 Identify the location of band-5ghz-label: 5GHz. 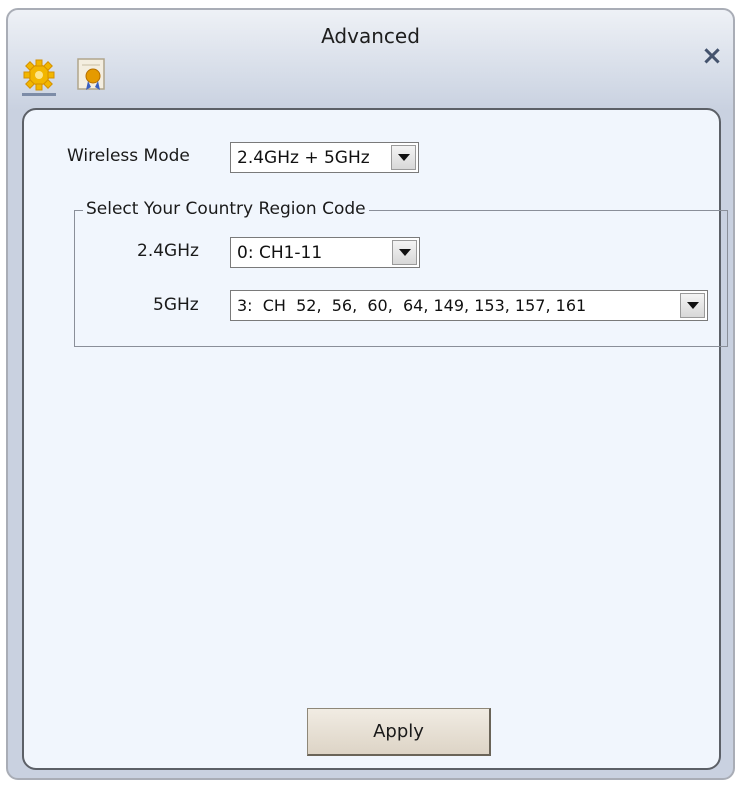
(176, 305).